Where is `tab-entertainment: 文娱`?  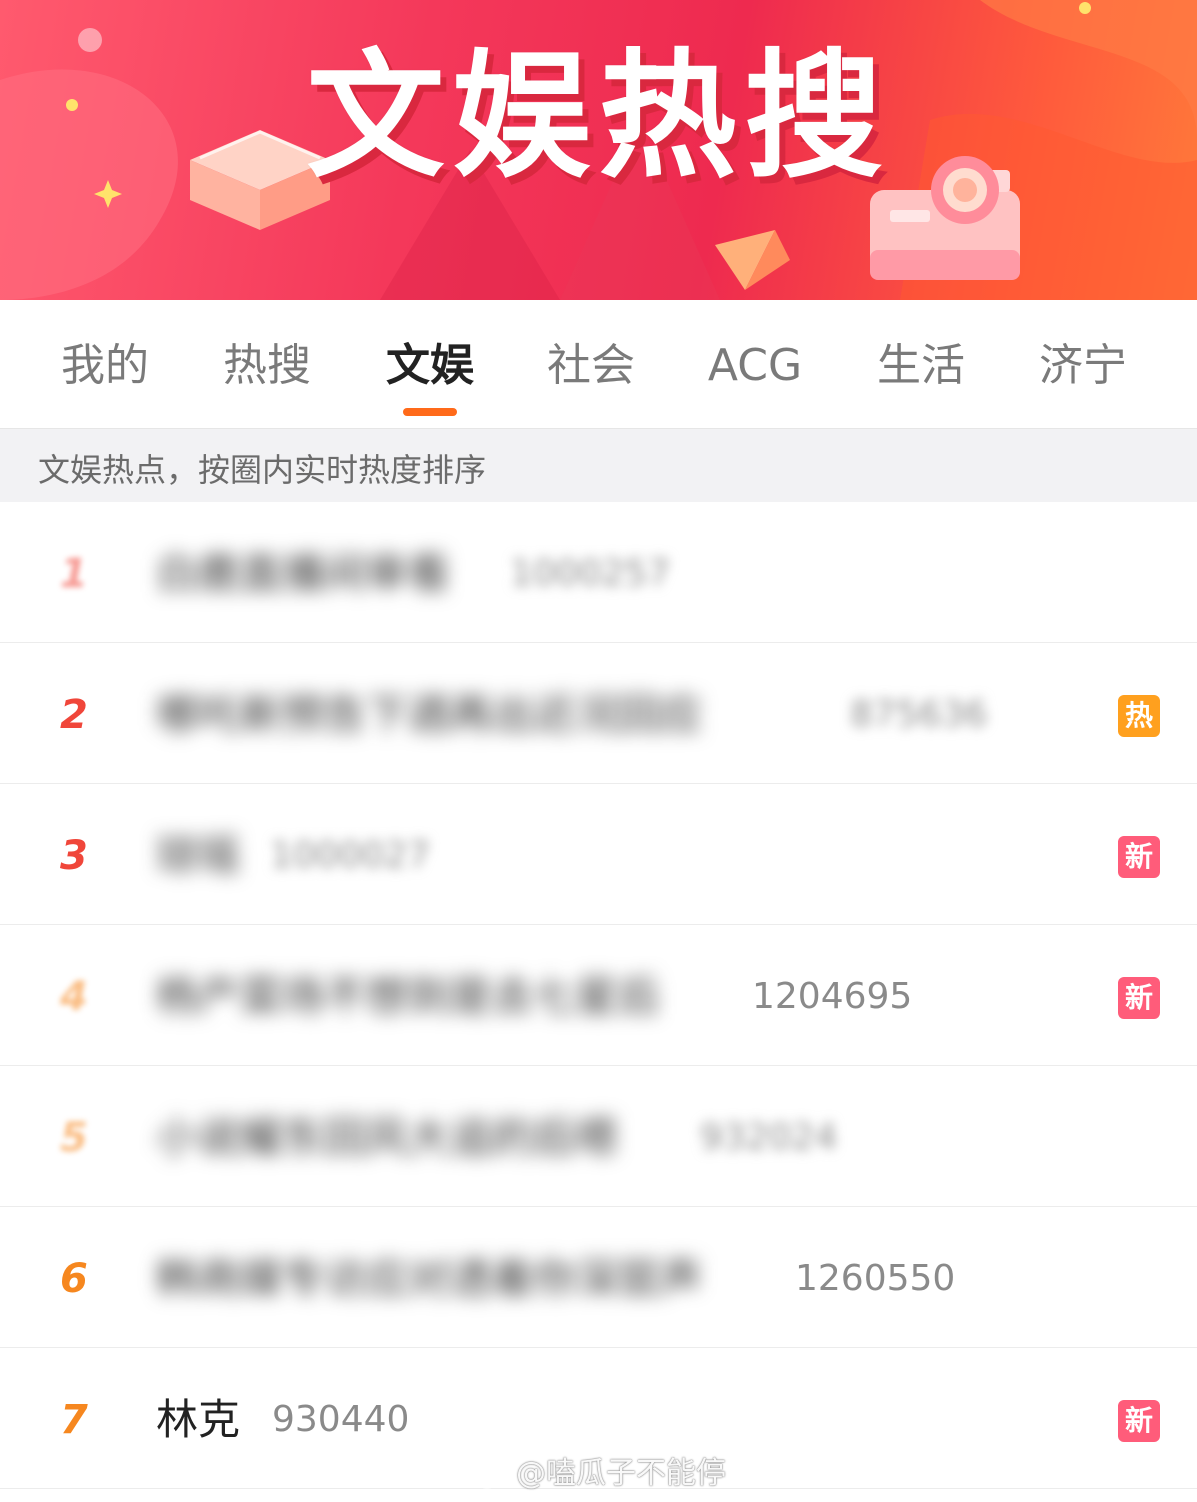
tab-entertainment: 文娱 is located at coordinates (430, 366).